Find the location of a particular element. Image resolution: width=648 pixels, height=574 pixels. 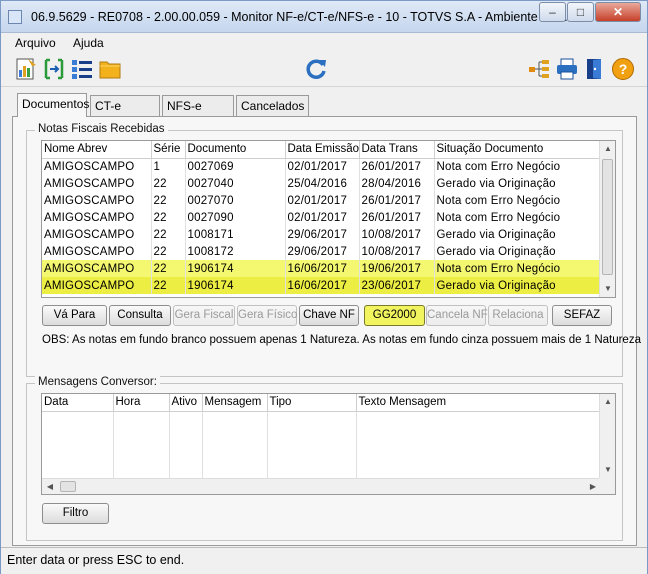

list-icon is located at coordinates (82, 69).